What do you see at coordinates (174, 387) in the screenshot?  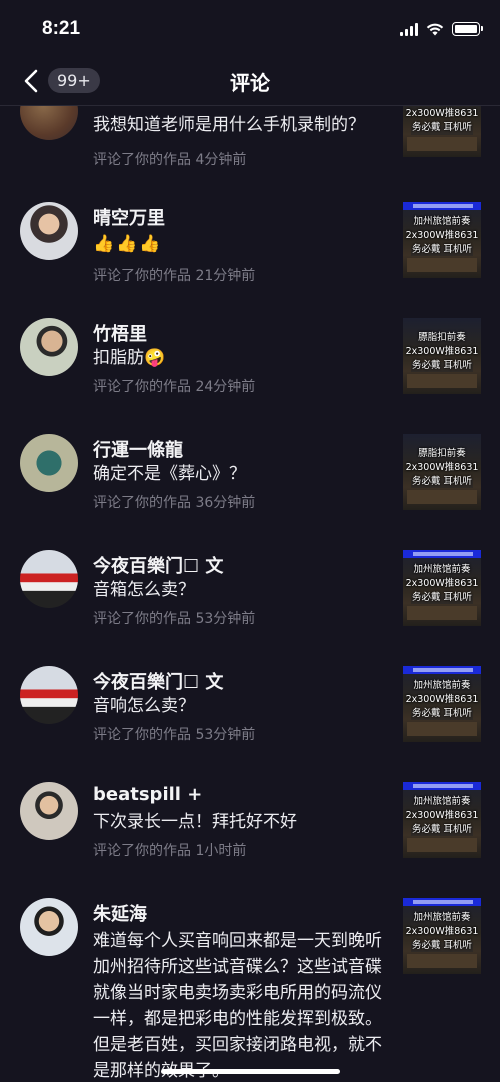 I see `comment-meta: 评论了你的作品 24分钟前` at bounding box center [174, 387].